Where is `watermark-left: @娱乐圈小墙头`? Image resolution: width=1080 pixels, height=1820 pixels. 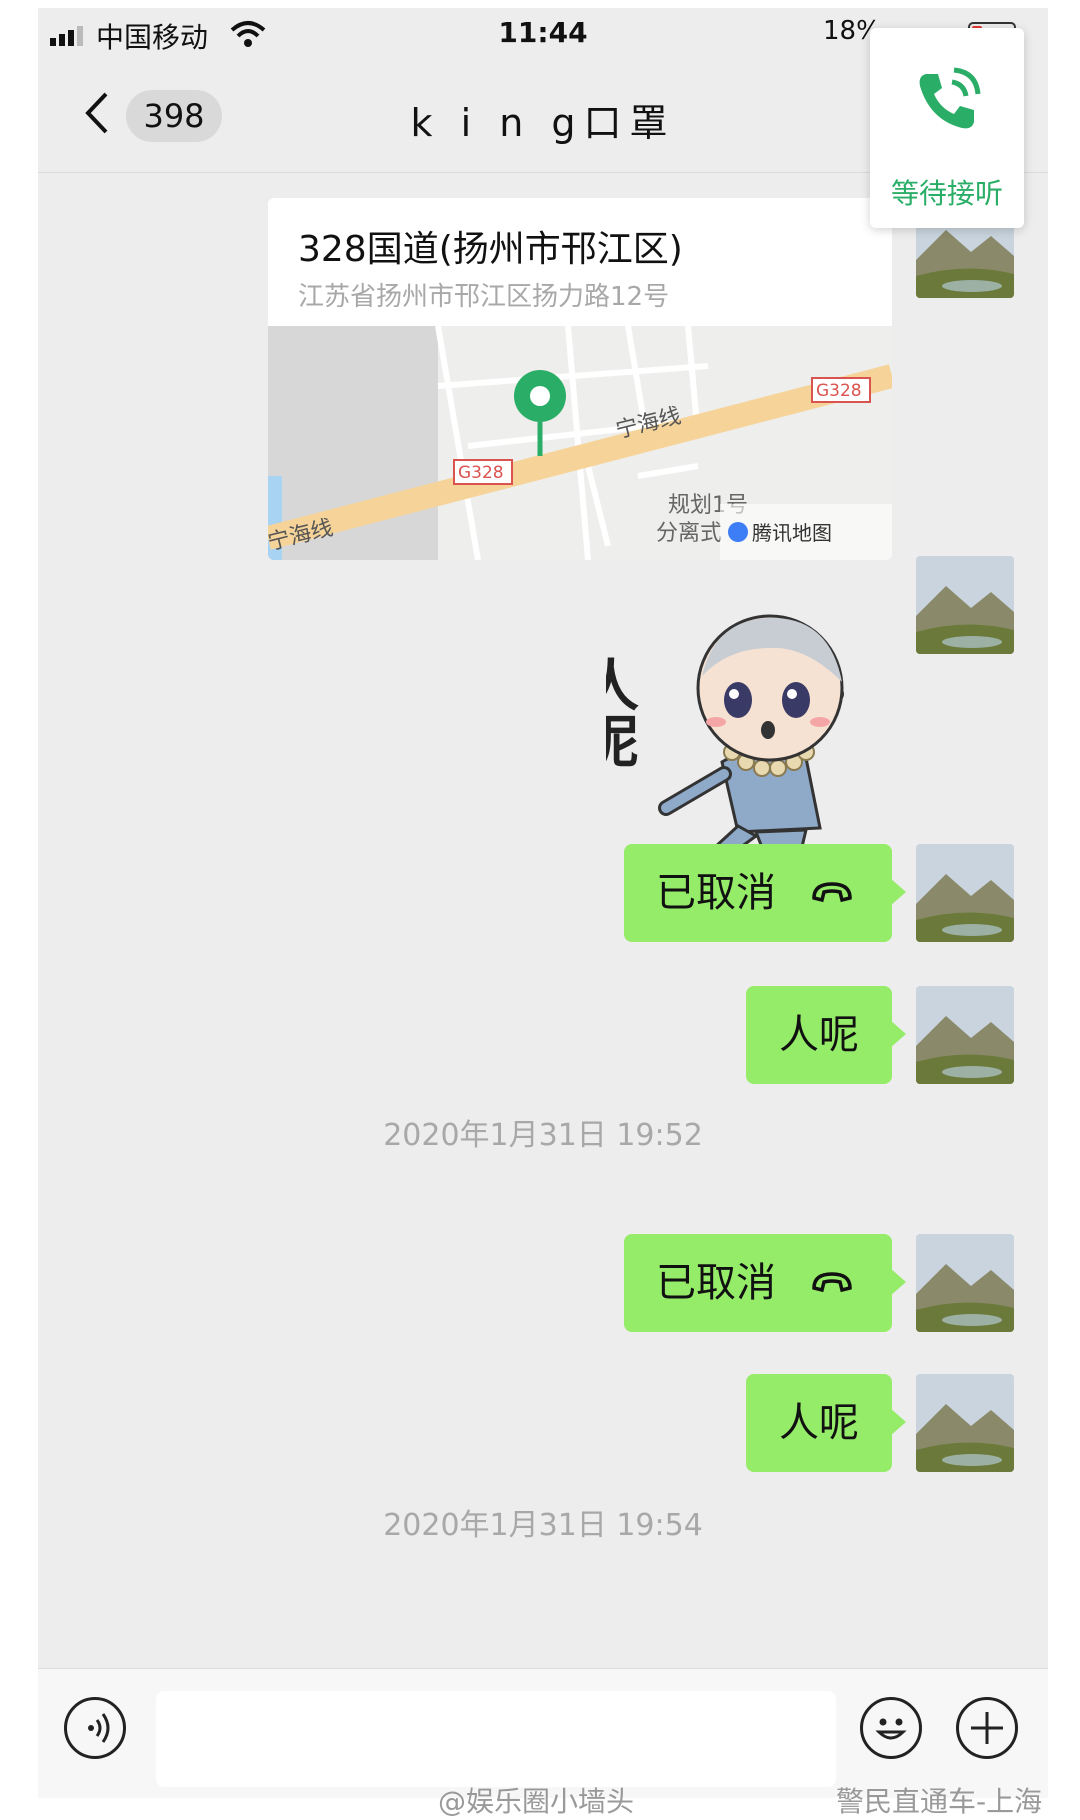
watermark-left: @娱乐圈小墙头 is located at coordinates (536, 1801).